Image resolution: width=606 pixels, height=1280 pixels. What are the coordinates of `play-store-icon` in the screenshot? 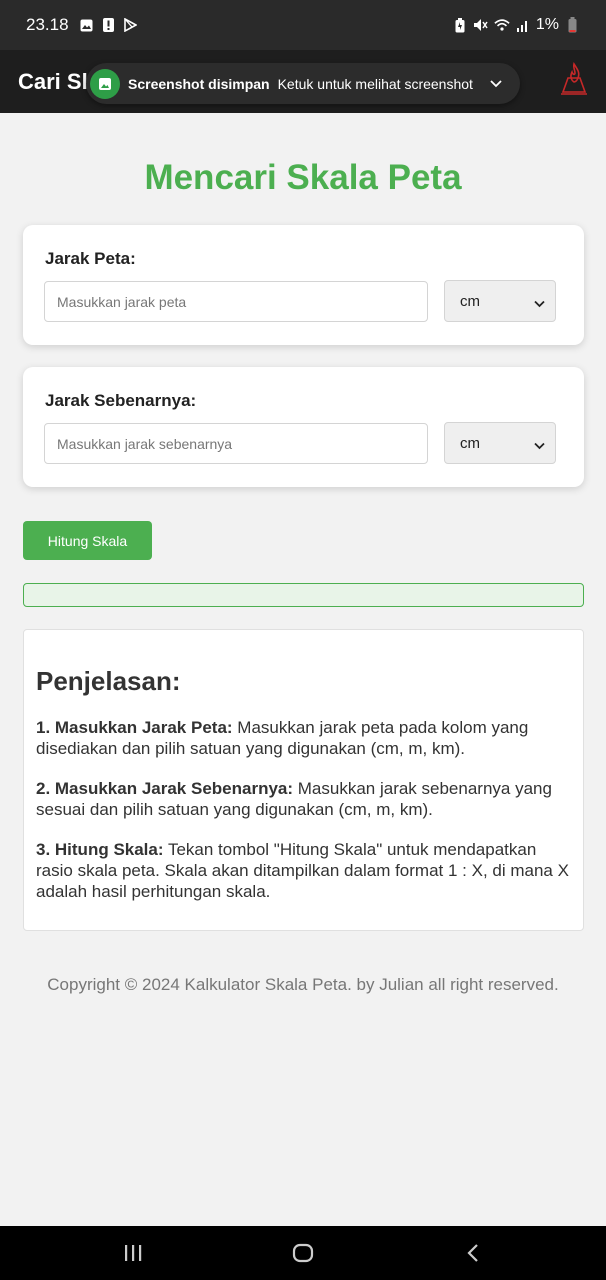 It's located at (131, 25).